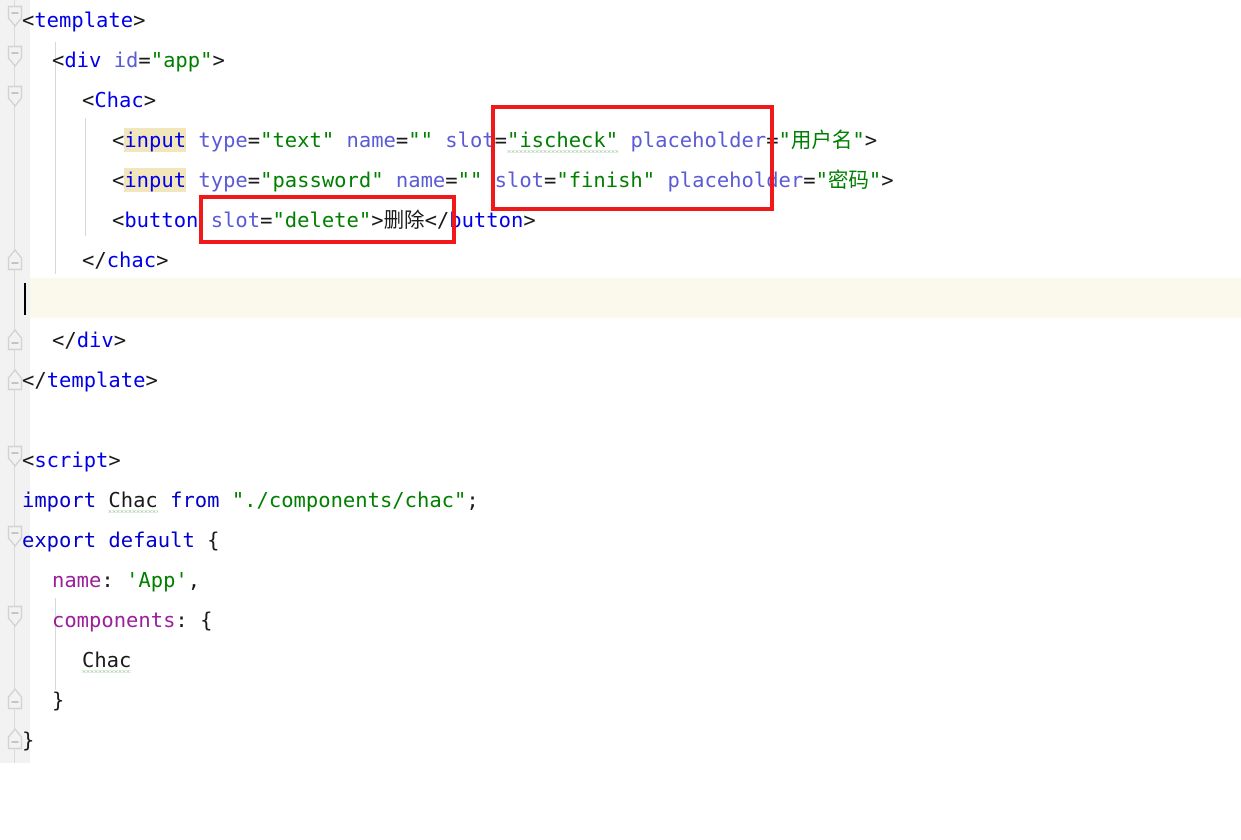 The width and height of the screenshot is (1241, 840). I want to click on code-line-14: export default {, so click(620, 540).